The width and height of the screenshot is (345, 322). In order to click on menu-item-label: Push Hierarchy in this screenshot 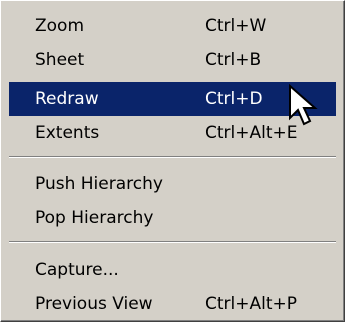, I will do `click(99, 184)`.